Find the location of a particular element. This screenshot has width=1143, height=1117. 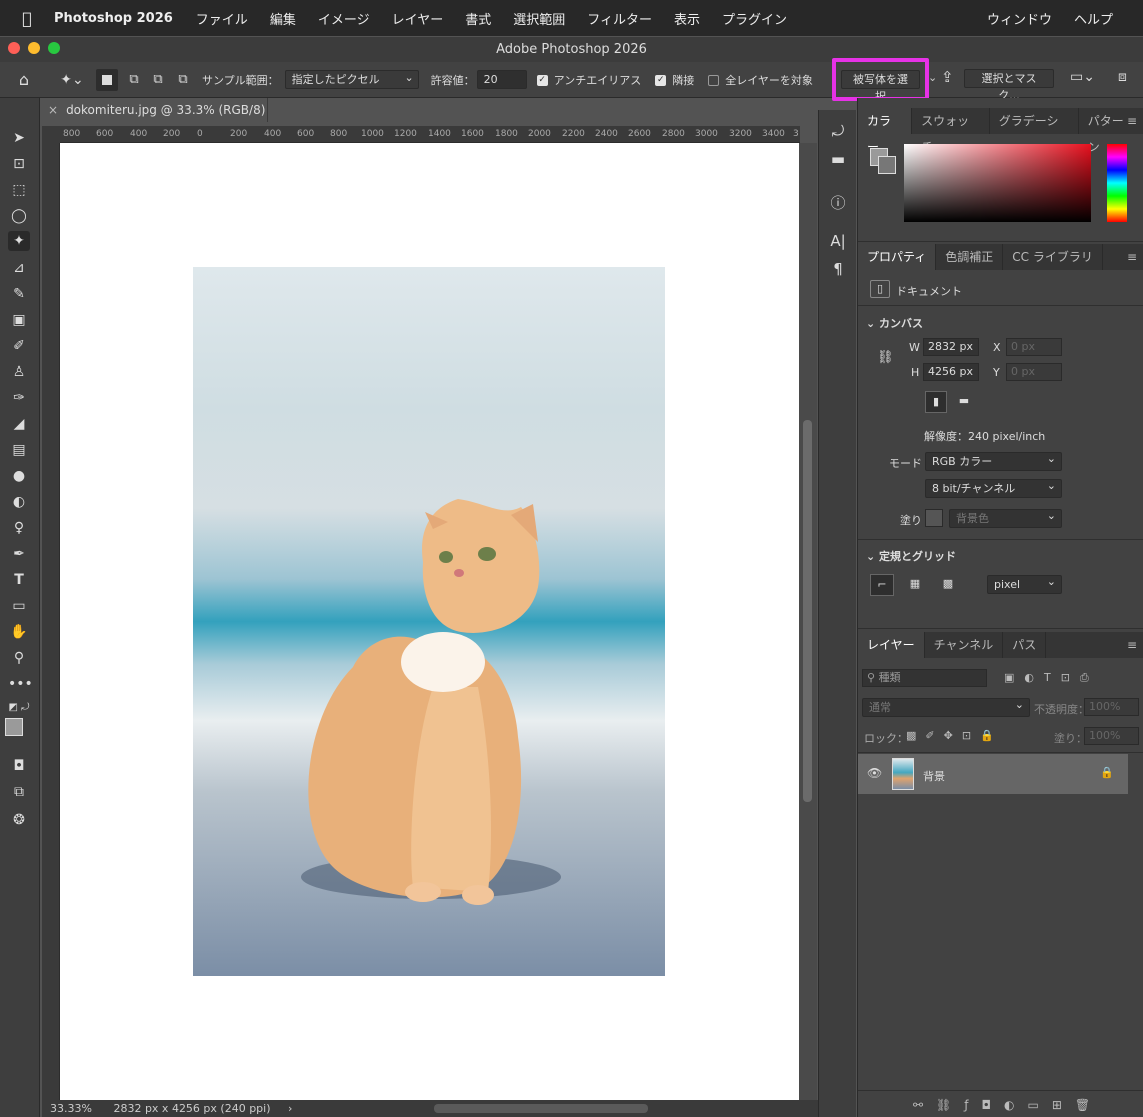

properties-menu-icon: ≡ is located at coordinates (1132, 257).